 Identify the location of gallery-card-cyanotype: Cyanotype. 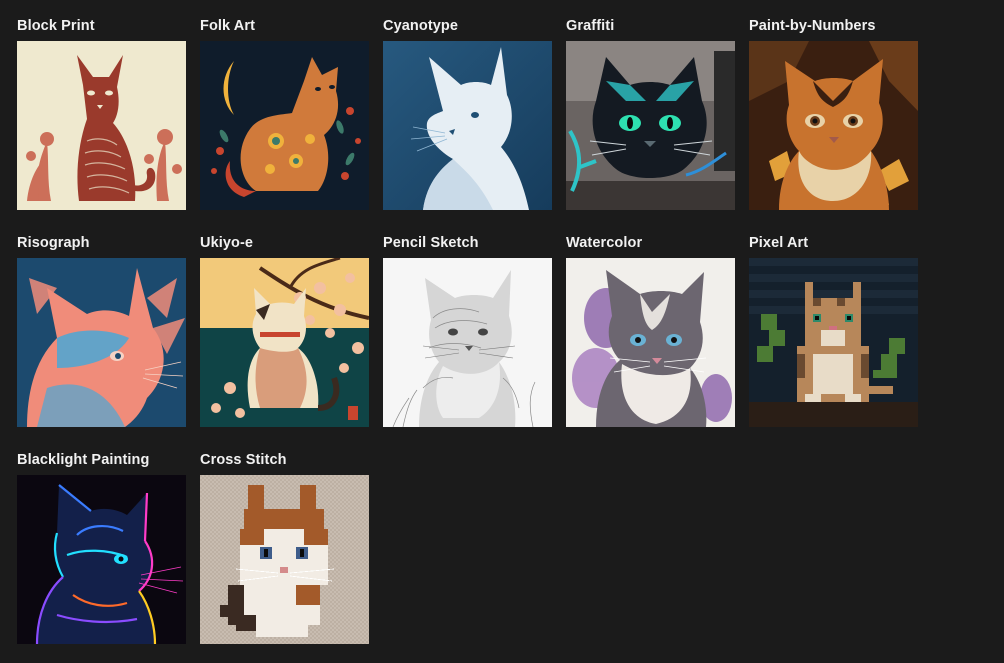
(467, 114).